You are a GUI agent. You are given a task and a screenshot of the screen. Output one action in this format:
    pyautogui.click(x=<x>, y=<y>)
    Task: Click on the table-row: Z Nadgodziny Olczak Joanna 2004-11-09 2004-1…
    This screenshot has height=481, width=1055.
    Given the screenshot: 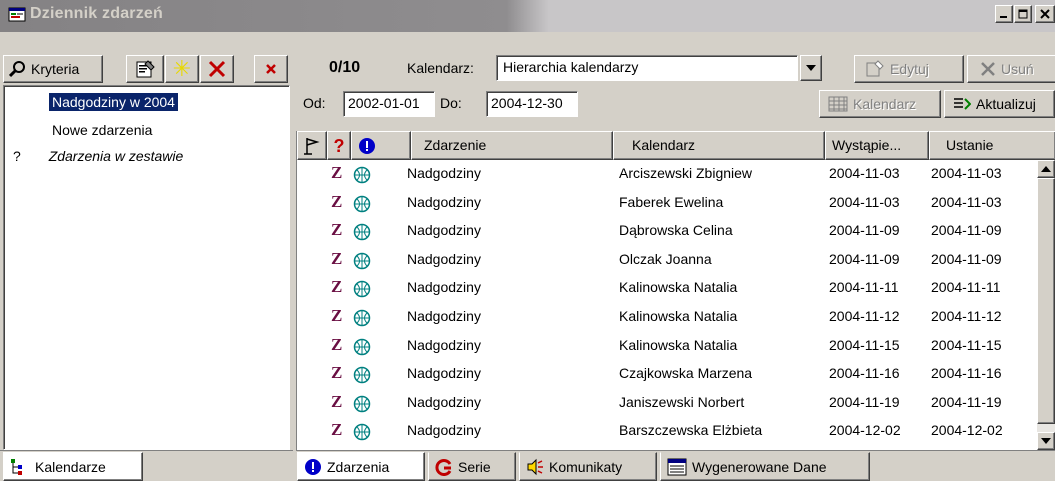 What is the action you would take?
    pyautogui.click(x=667, y=260)
    